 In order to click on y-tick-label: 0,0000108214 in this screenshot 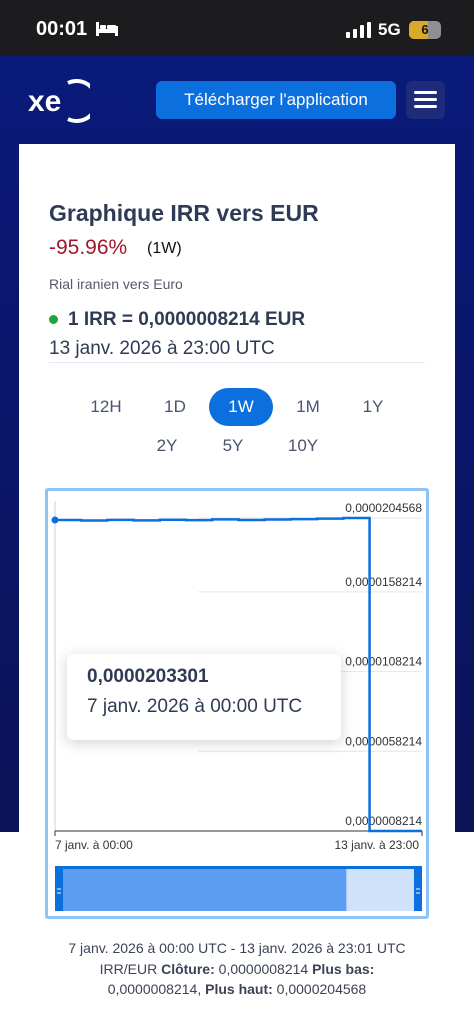, I will do `click(383, 662)`.